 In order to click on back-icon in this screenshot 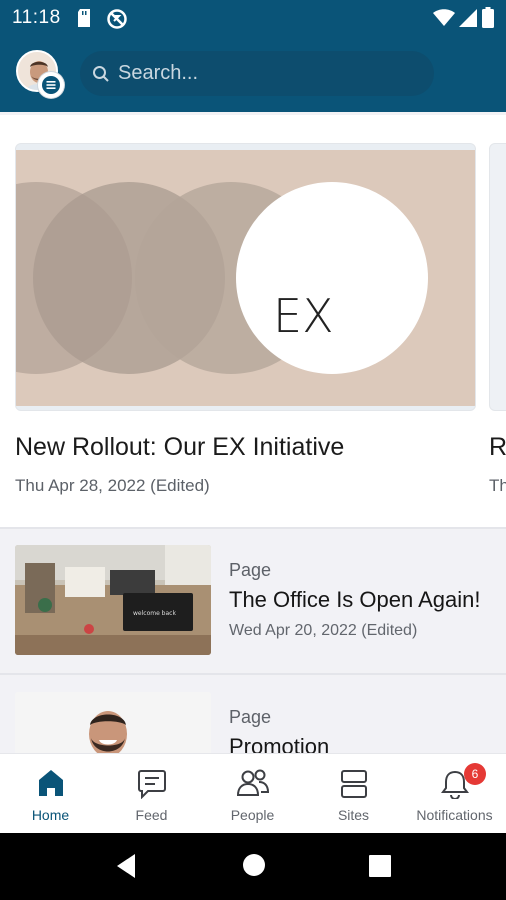, I will do `click(126, 866)`.